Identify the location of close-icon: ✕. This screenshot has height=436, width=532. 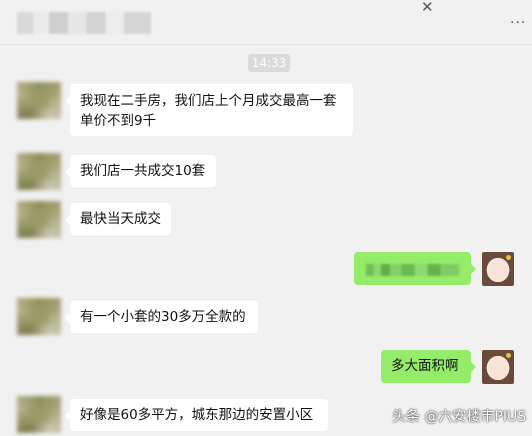
(427, 7).